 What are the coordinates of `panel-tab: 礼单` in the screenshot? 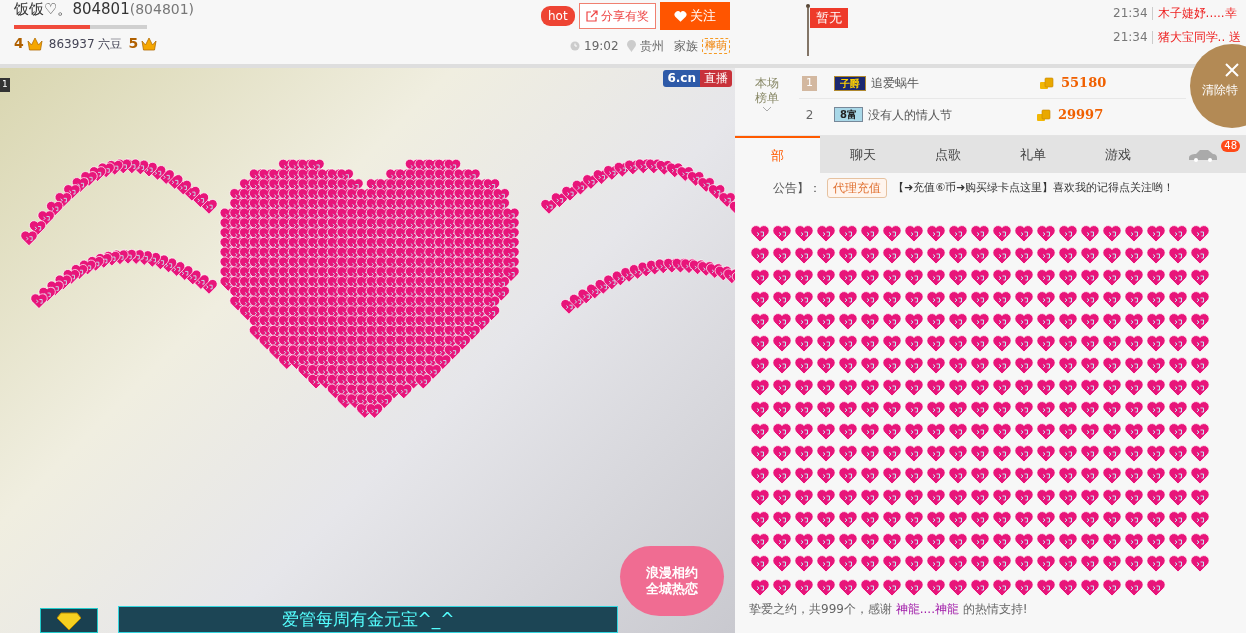 It's located at (1032, 154).